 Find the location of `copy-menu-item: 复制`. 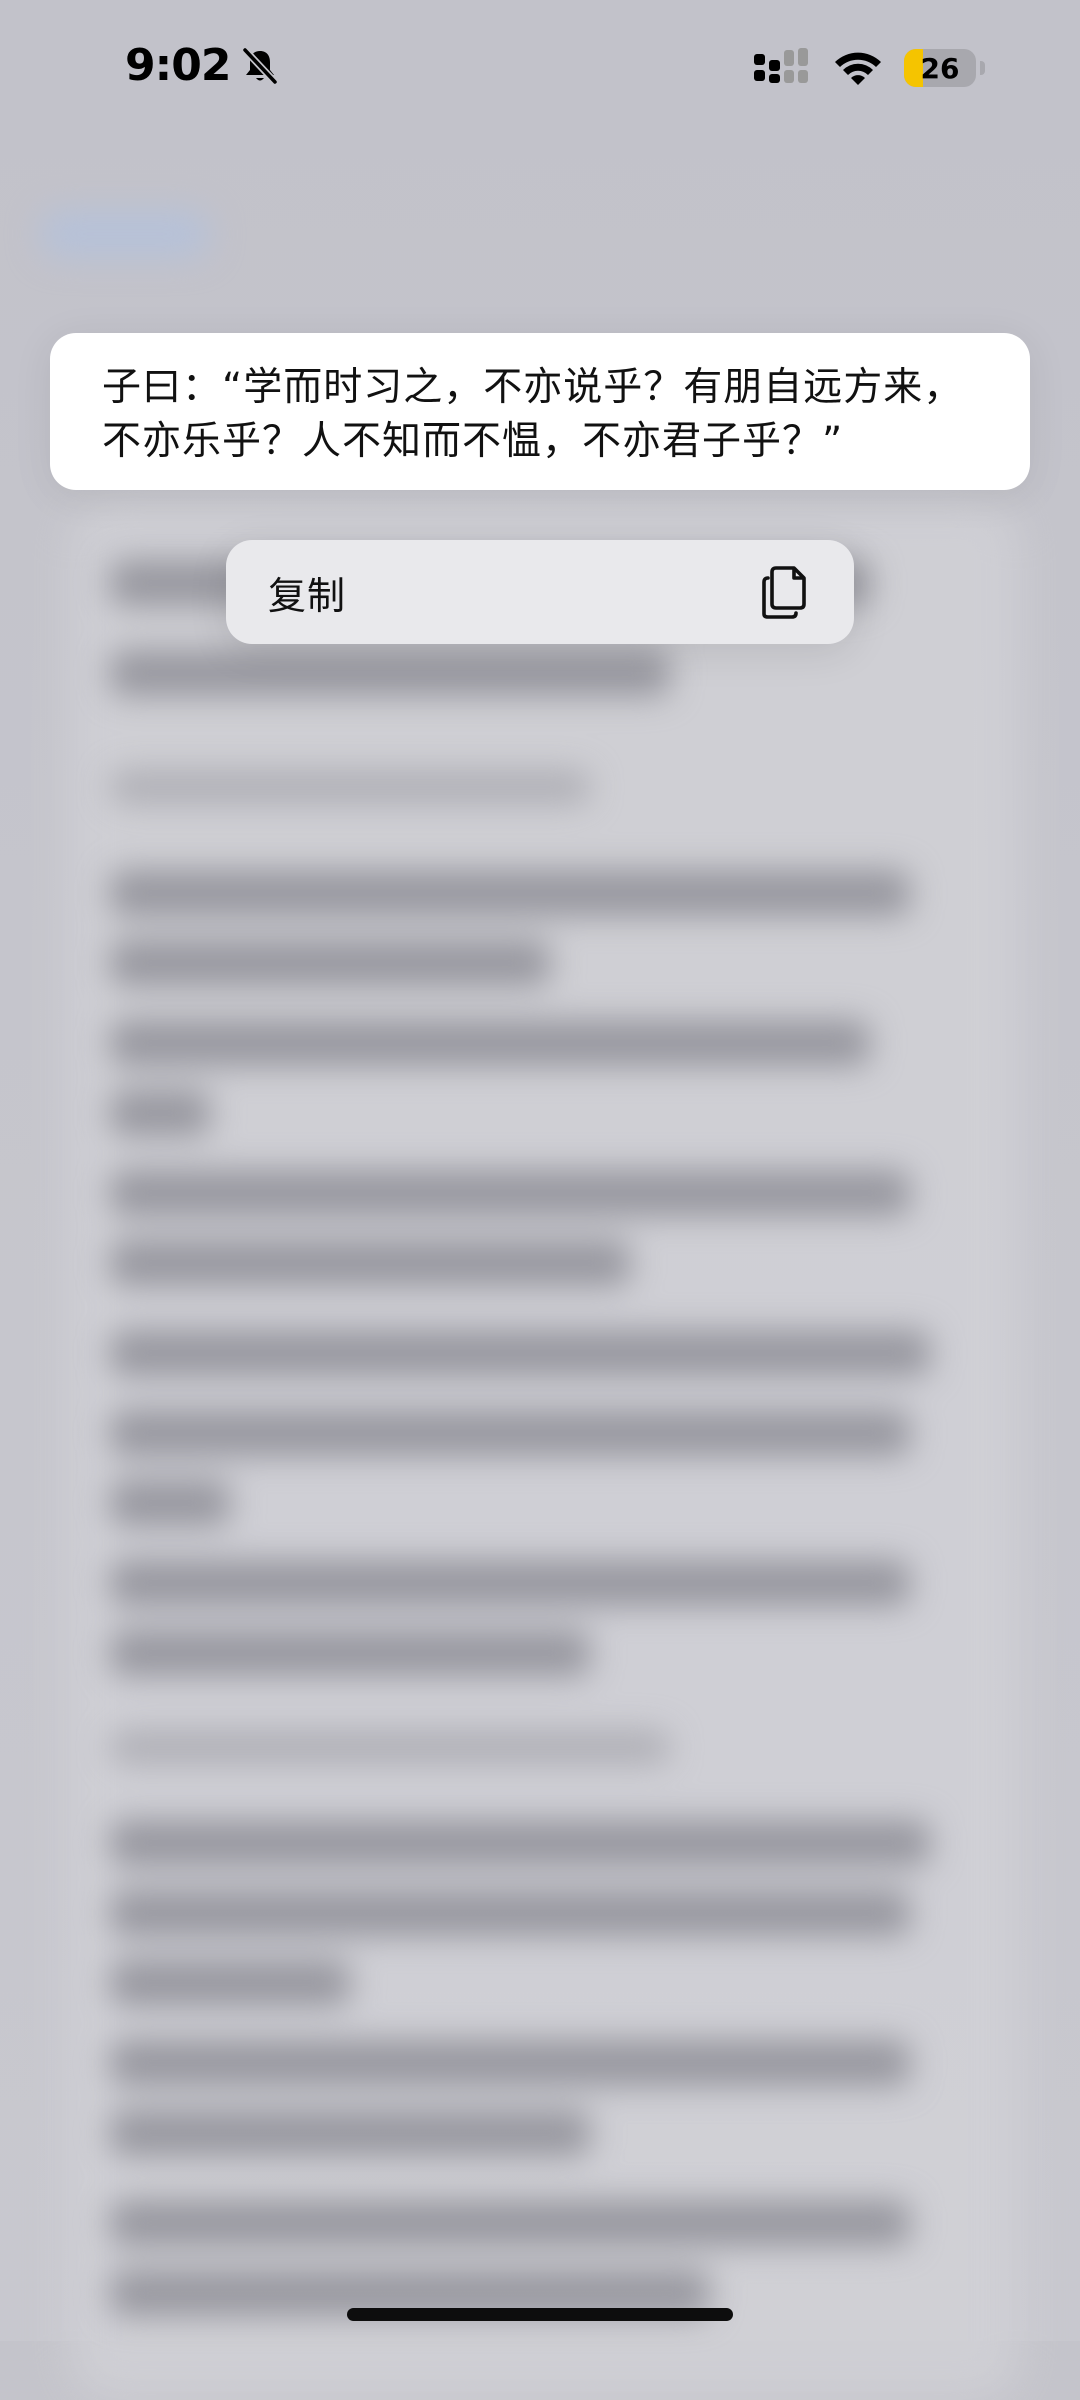

copy-menu-item: 复制 is located at coordinates (540, 592).